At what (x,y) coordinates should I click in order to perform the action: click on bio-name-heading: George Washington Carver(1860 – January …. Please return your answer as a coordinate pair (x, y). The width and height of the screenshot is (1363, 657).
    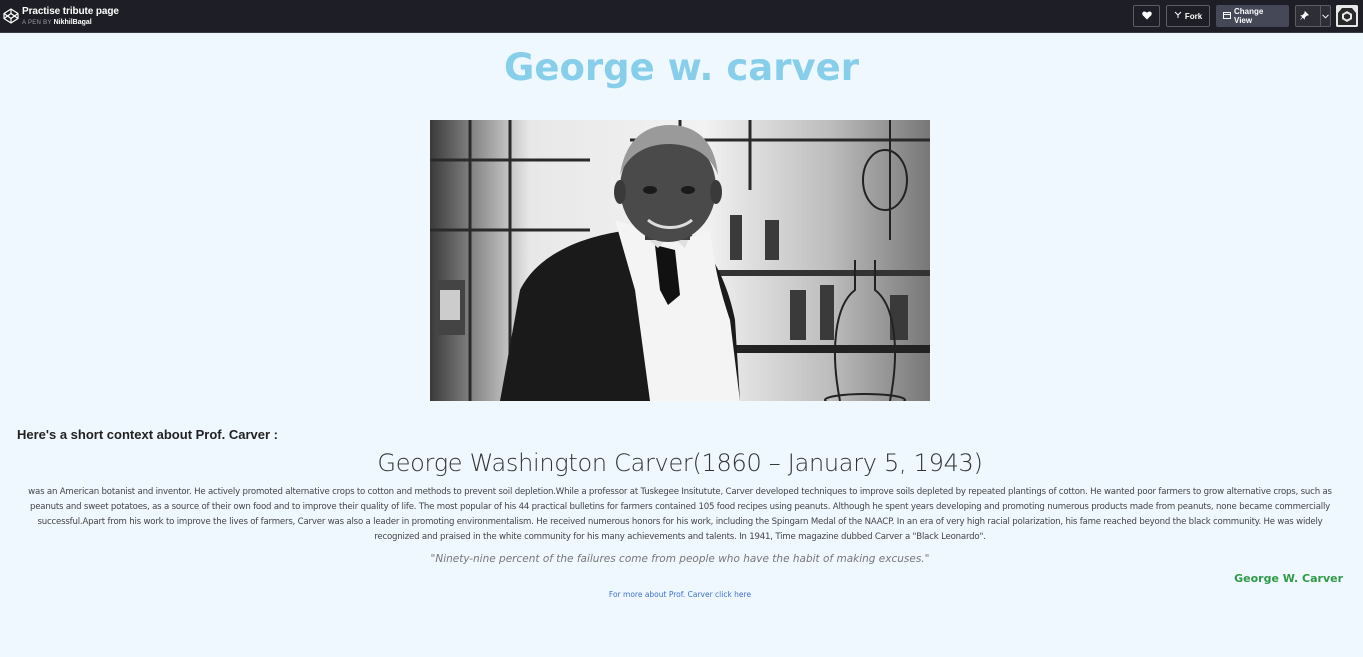
    Looking at the image, I should click on (680, 463).